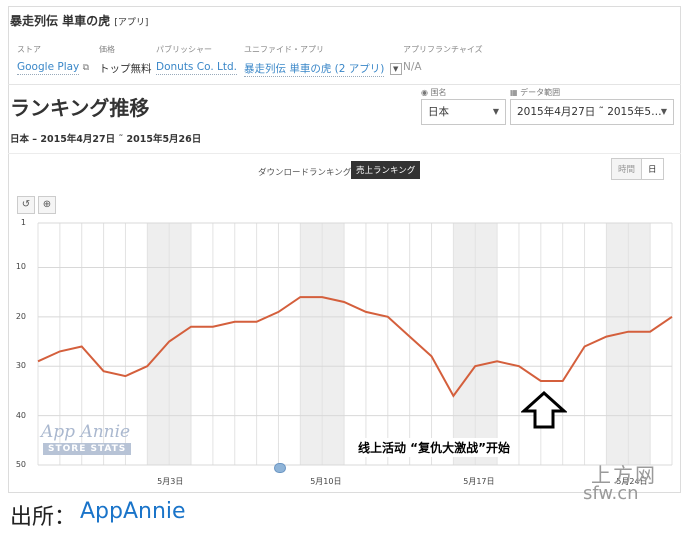  I want to click on app-title: 暴走列伝 単車の虎 [アプリ], so click(79, 20).